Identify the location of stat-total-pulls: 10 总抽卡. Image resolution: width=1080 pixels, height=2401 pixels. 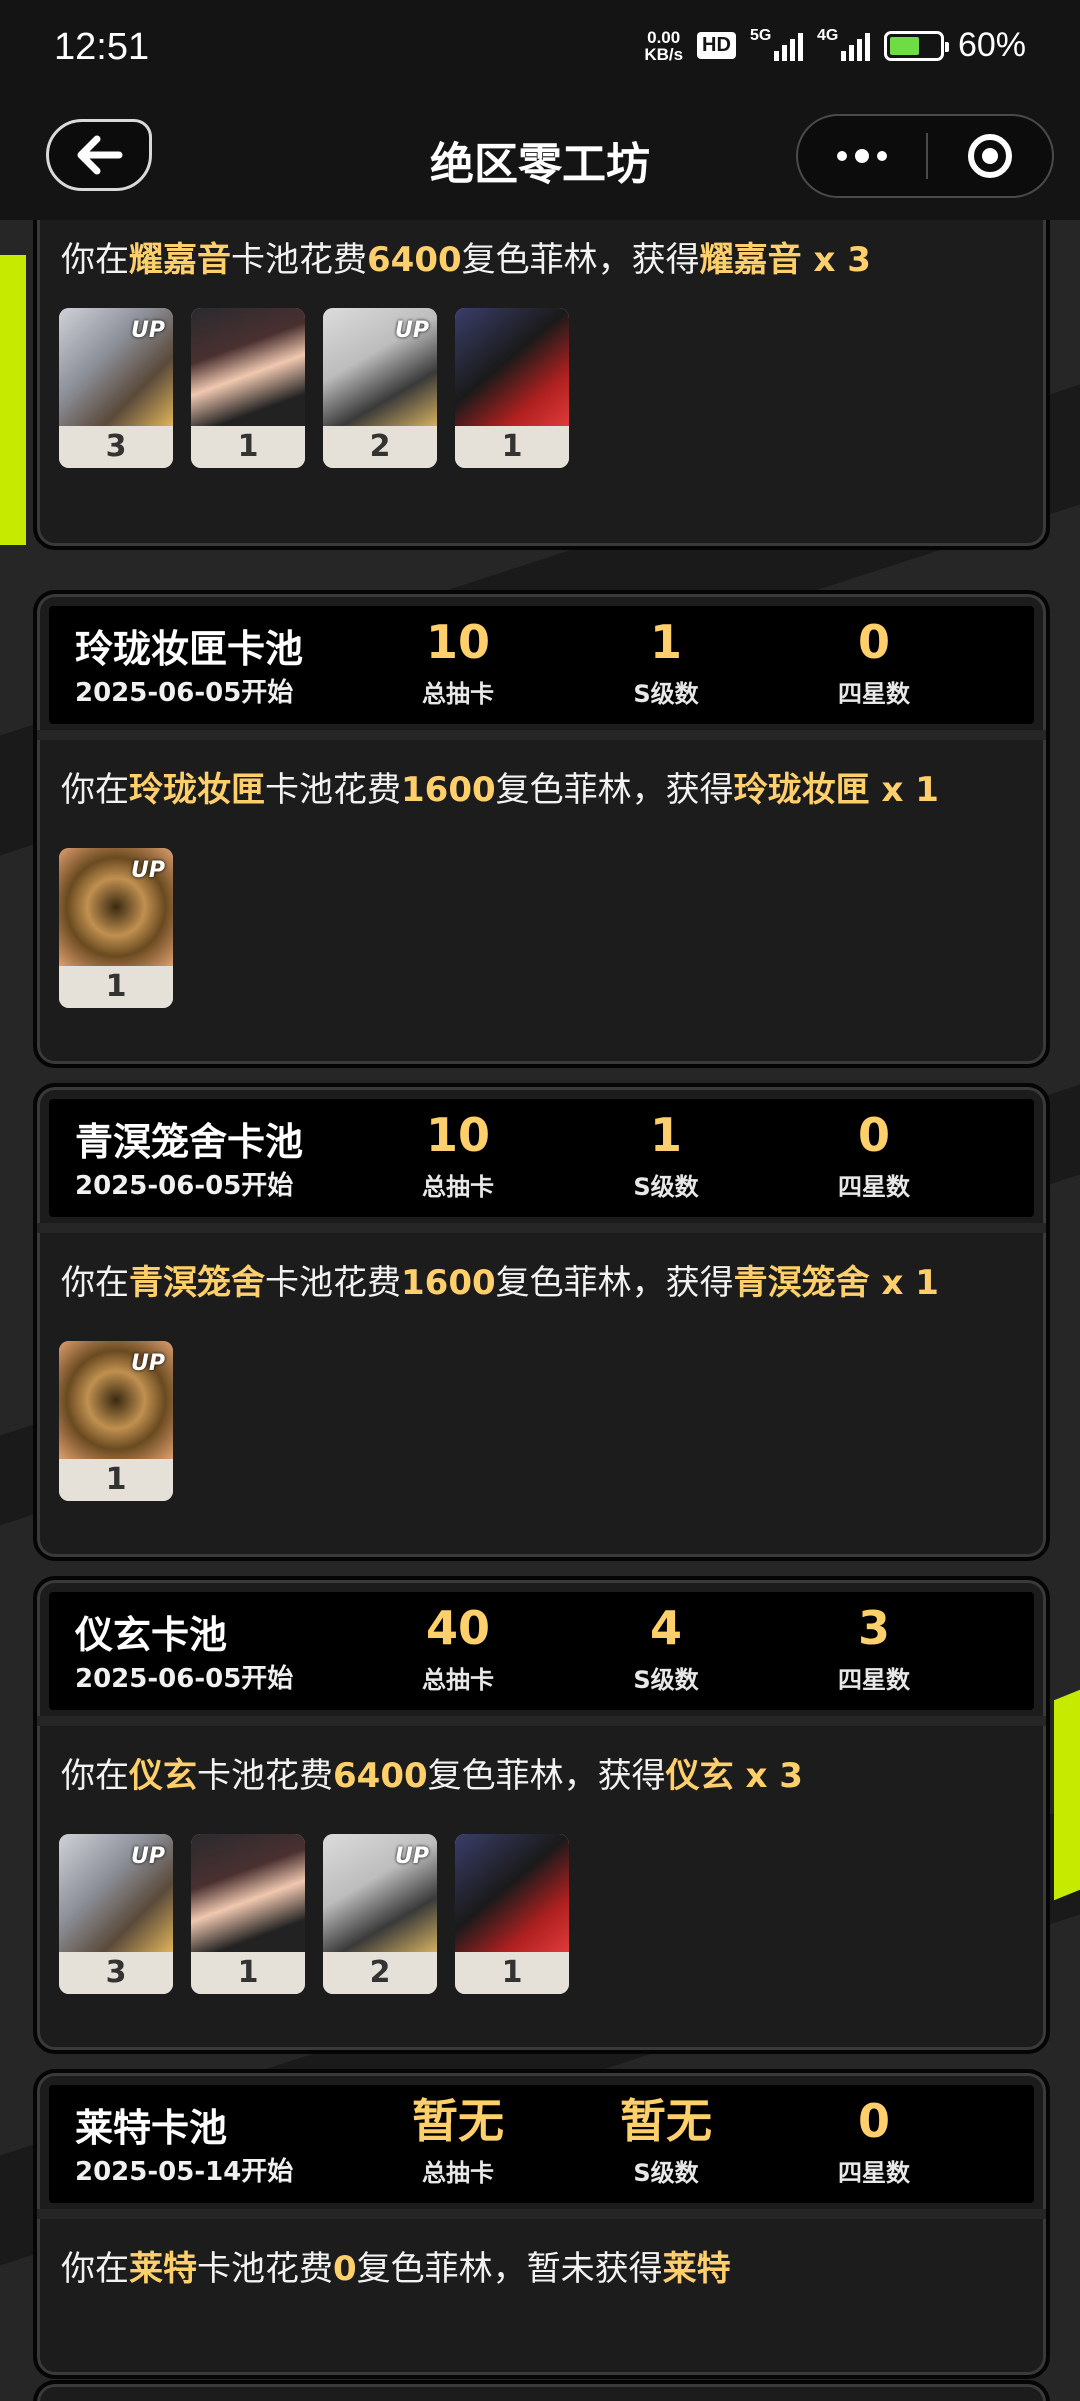
(458, 661).